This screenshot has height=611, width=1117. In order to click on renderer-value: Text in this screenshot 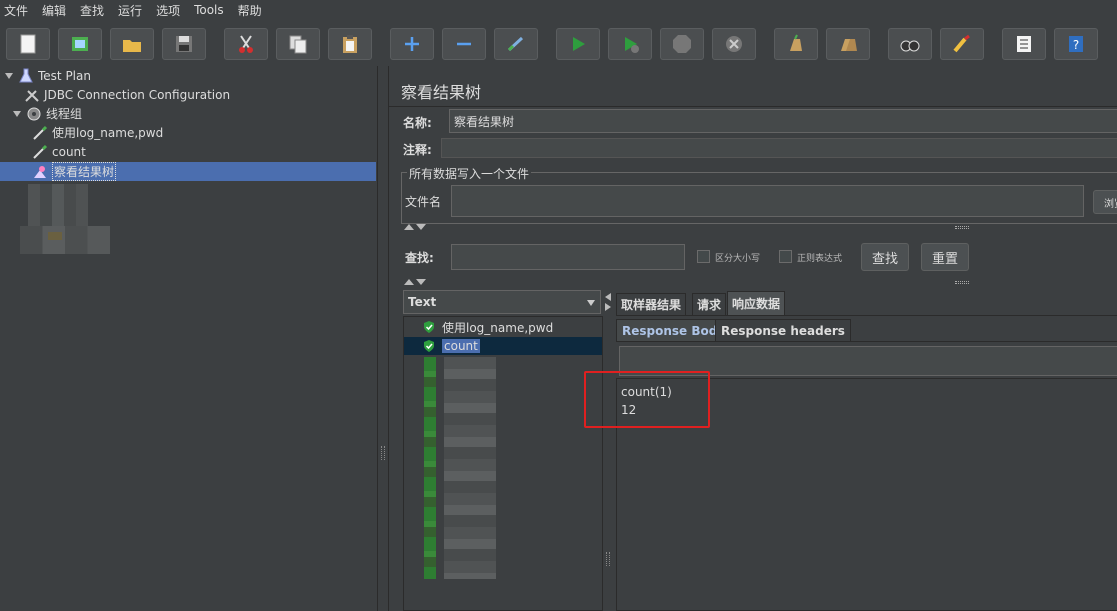, I will do `click(422, 302)`.